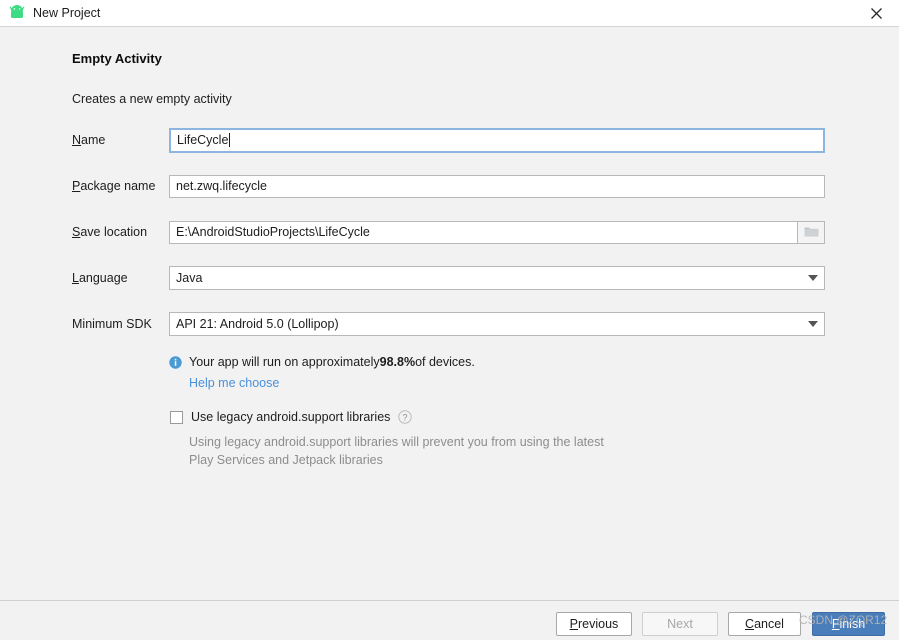 The image size is (899, 640). I want to click on label-minimum-sdk: Minimum SDK, so click(120, 324).